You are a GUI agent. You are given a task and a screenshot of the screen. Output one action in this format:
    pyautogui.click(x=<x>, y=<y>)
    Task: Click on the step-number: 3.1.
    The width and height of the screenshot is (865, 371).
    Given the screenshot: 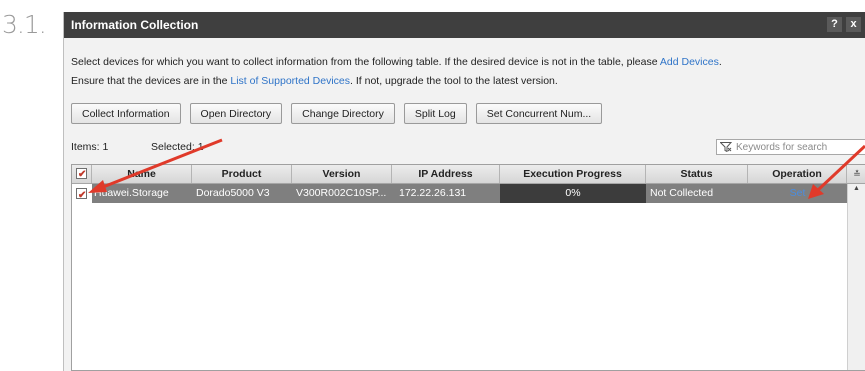 What is the action you would take?
    pyautogui.click(x=24, y=24)
    